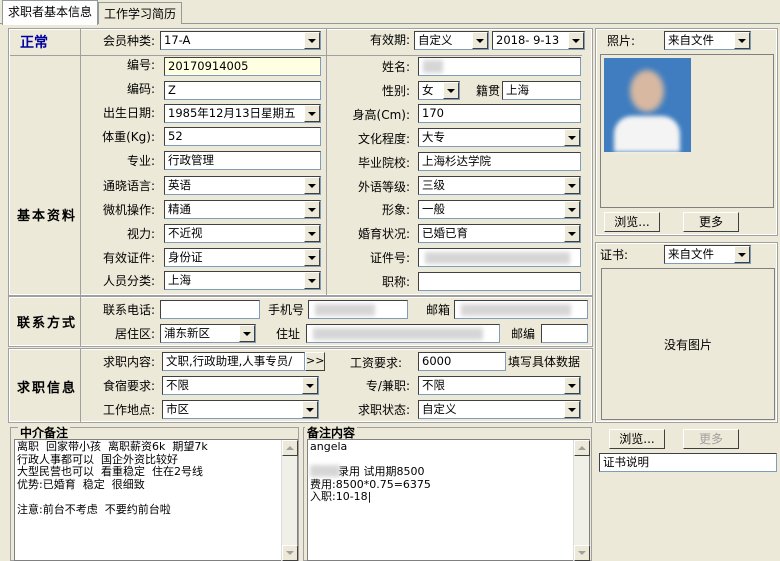 This screenshot has height=561, width=780. Describe the element at coordinates (242, 209) in the screenshot. I see `computer-skill-combo: 精通` at that location.